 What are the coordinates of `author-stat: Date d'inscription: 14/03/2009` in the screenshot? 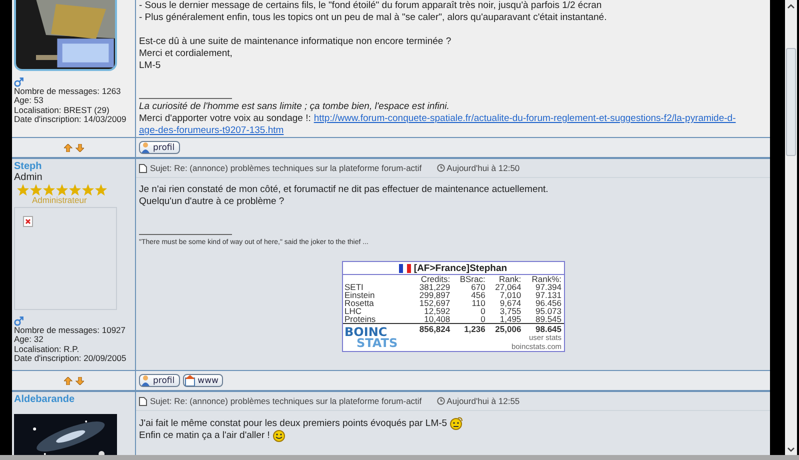 It's located at (70, 120).